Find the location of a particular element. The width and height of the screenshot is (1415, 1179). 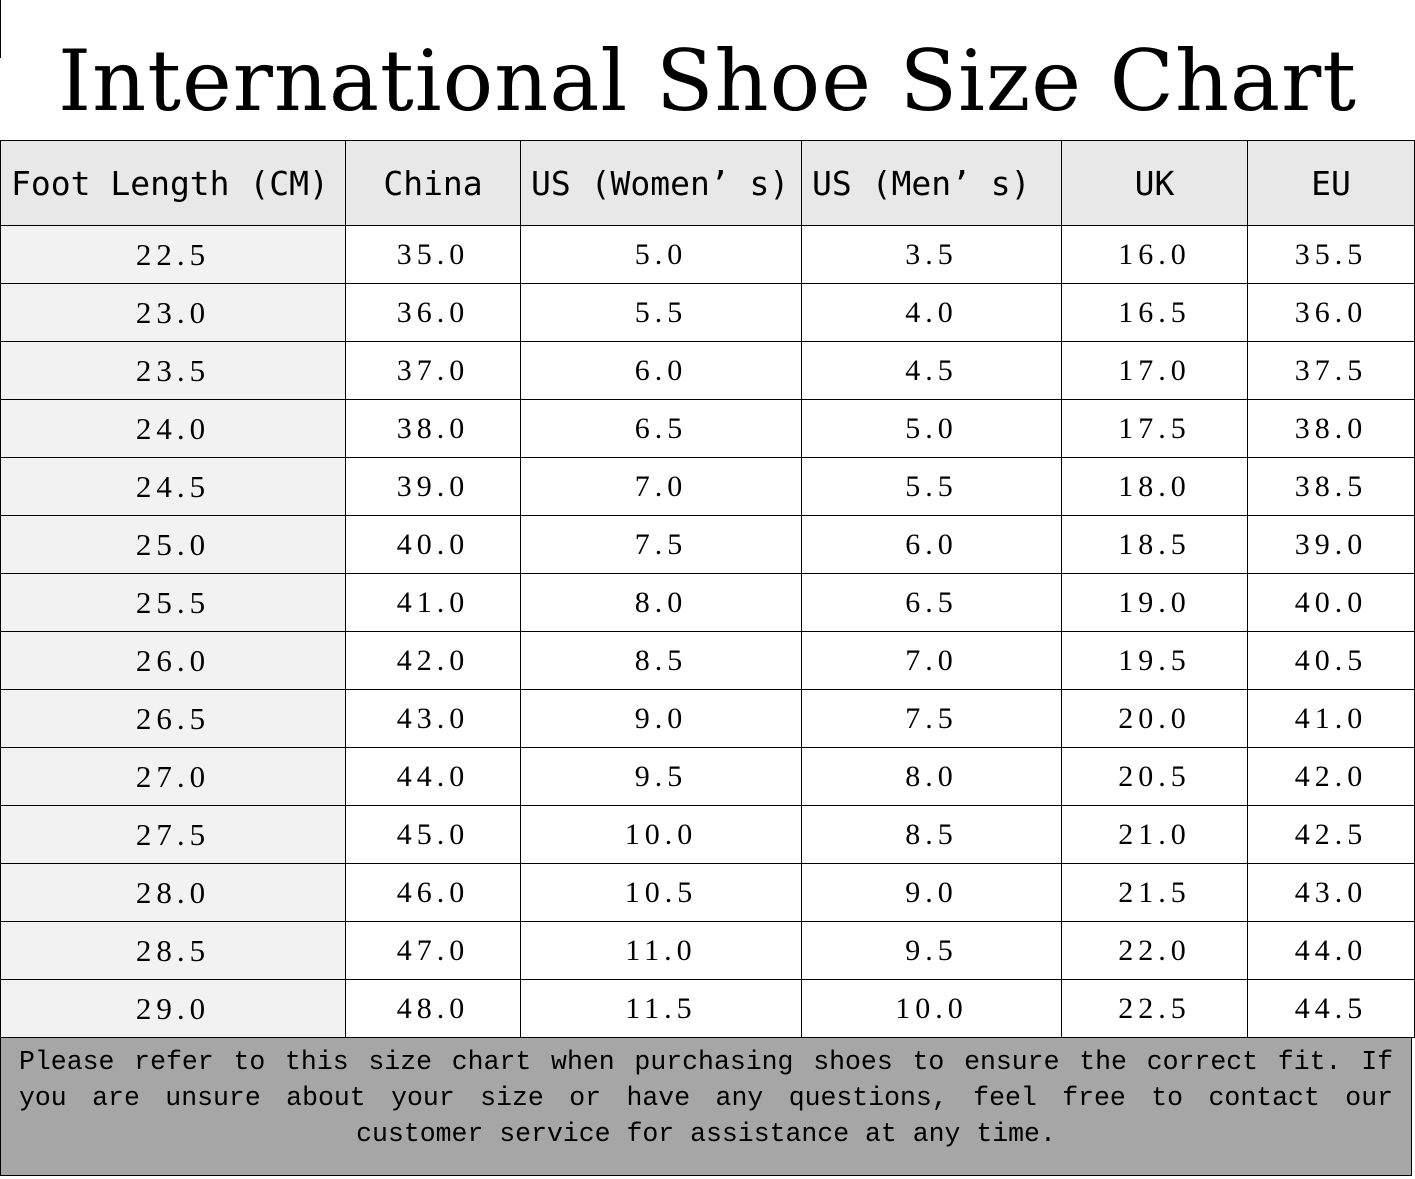

cell-us-women: 11.0 is located at coordinates (661, 950).